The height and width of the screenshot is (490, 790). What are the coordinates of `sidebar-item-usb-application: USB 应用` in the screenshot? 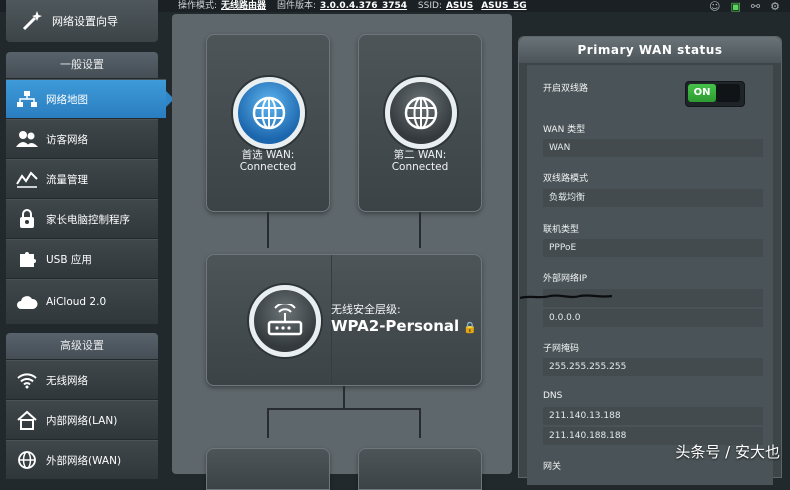 It's located at (82, 258).